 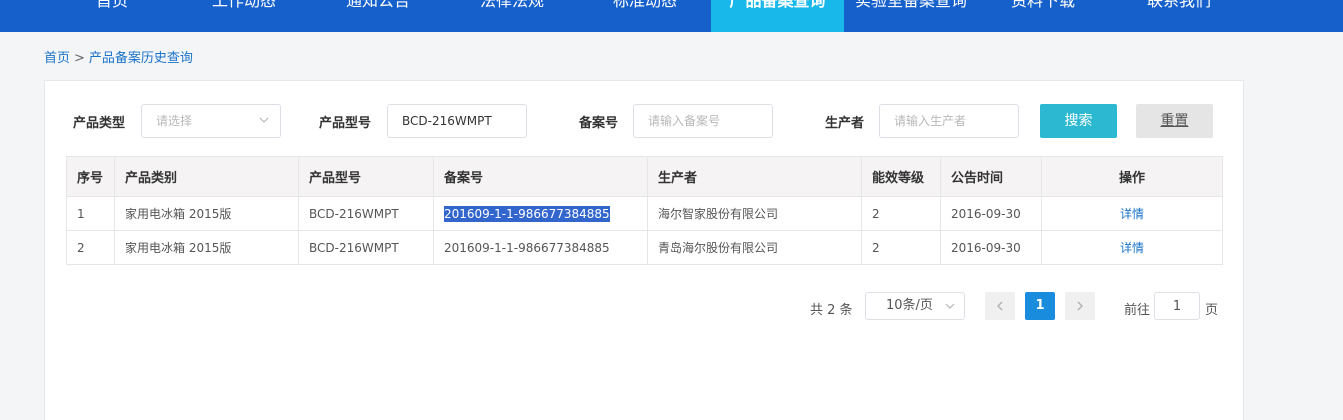 What do you see at coordinates (206, 176) in the screenshot?
I see `header-category: 产品类别` at bounding box center [206, 176].